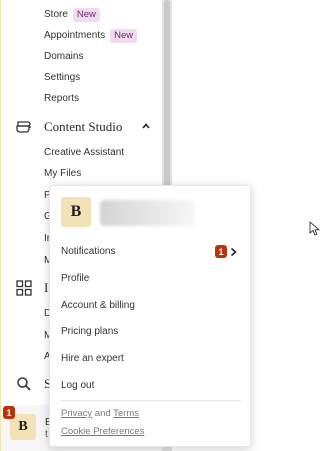 The height and width of the screenshot is (451, 331). I want to click on cookie-preferences-link: Cookie Preferences, so click(102, 431).